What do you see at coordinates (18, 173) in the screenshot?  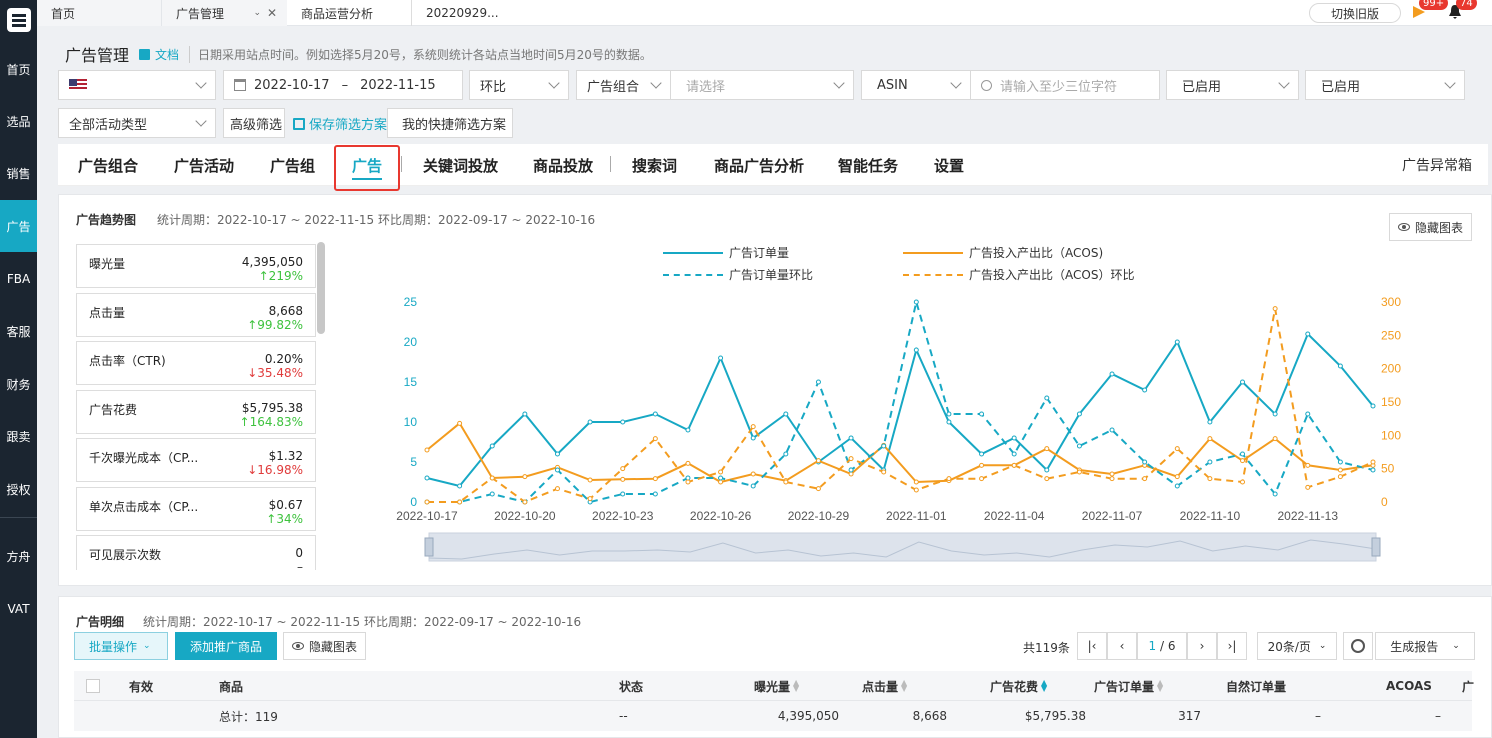 I see `sidebar-item-sales: 销售` at bounding box center [18, 173].